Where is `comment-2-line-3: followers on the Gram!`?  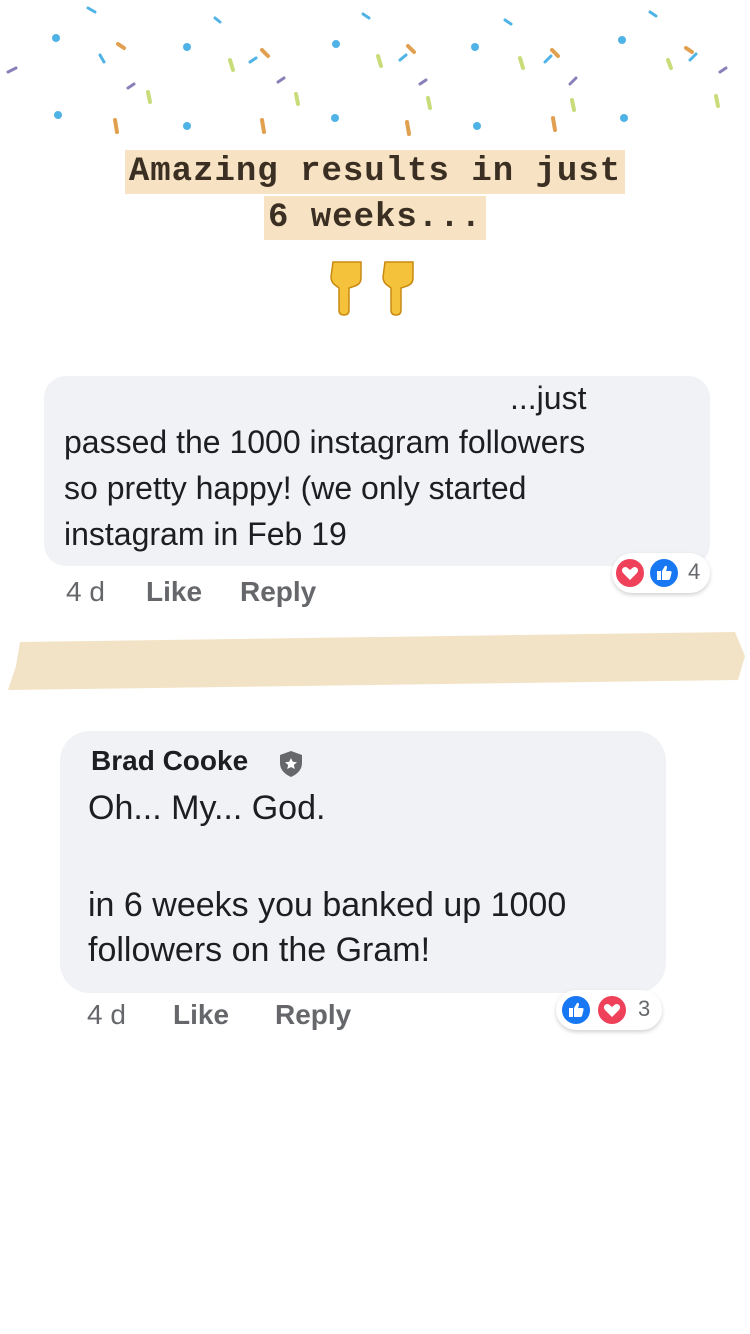
comment-2-line-3: followers on the Gram! is located at coordinates (259, 950).